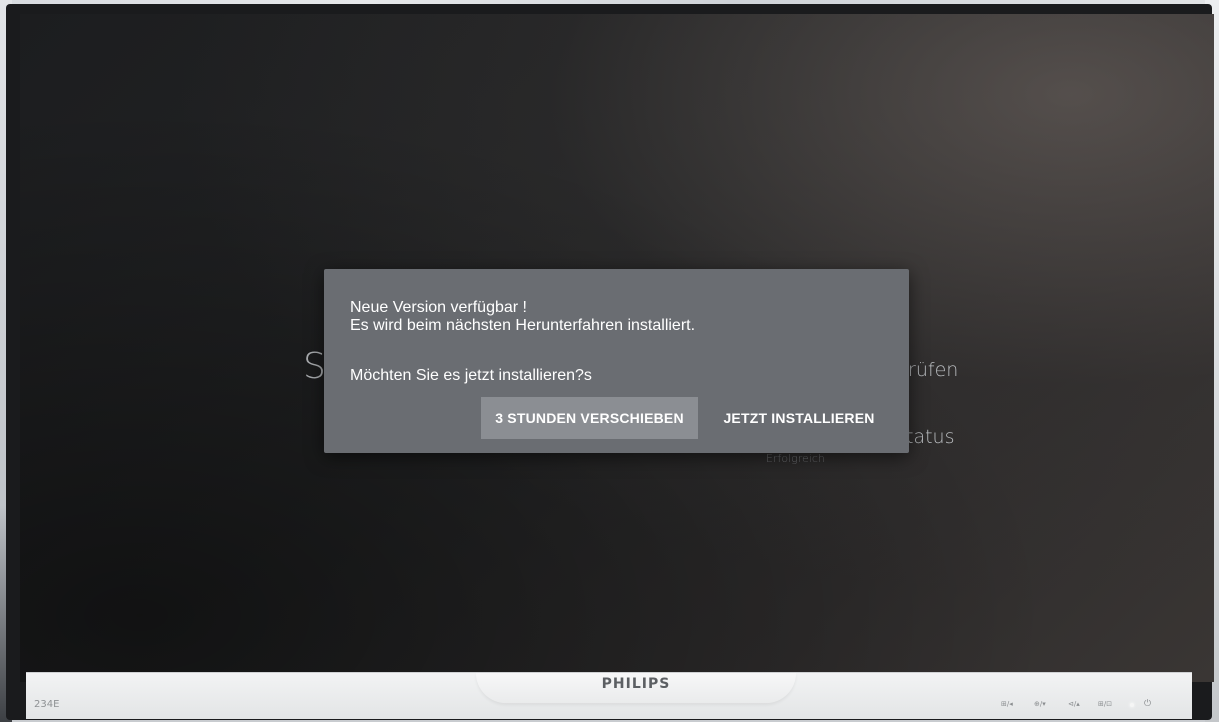 This screenshot has height=722, width=1219. Describe the element at coordinates (930, 437) in the screenshot. I see `background-status-item: tatus` at that location.